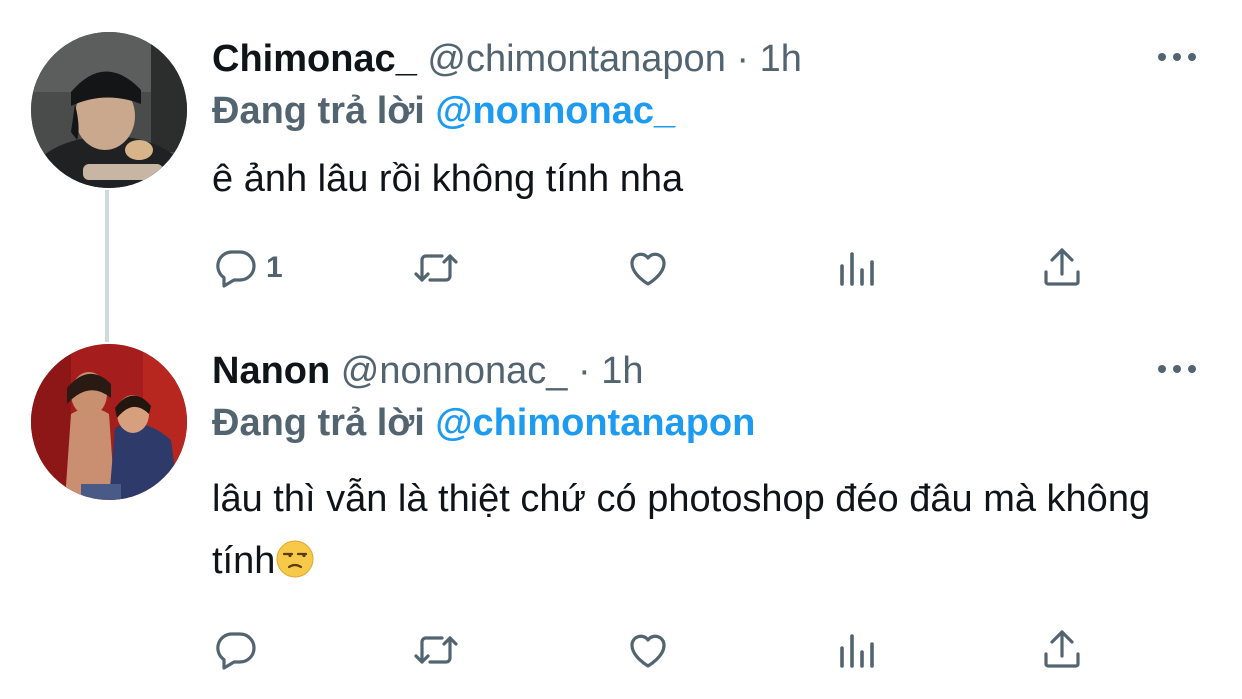  I want to click on replying-to: Đang trả lời @chimontanapon, so click(483, 423).